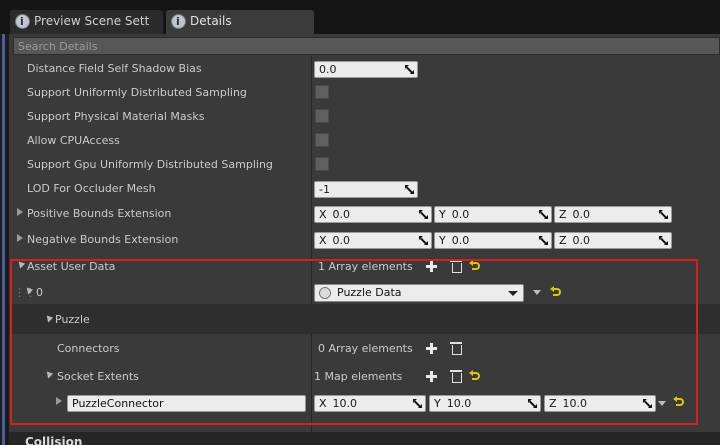 The image size is (720, 445). Describe the element at coordinates (613, 240) in the screenshot. I see `negative-bounds-z-input: Z 0.0` at that location.